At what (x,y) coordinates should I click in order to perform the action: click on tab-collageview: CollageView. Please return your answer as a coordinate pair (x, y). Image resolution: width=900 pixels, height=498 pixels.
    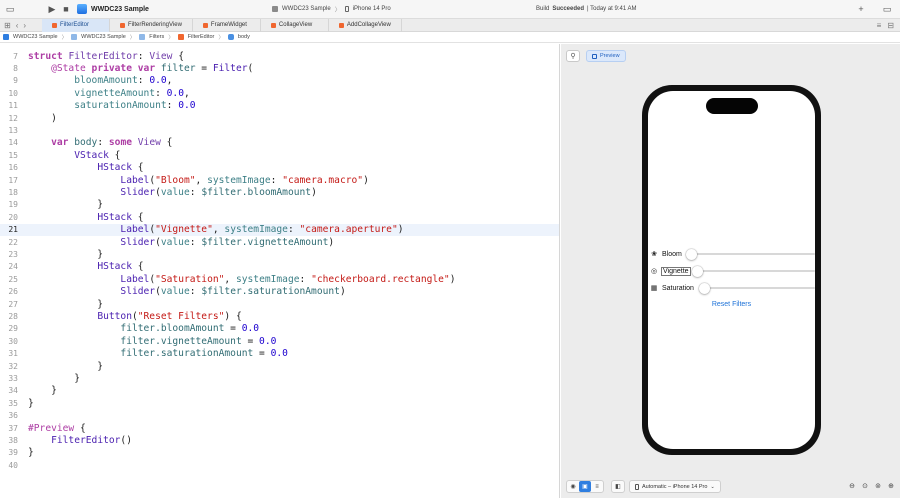
    Looking at the image, I should click on (295, 25).